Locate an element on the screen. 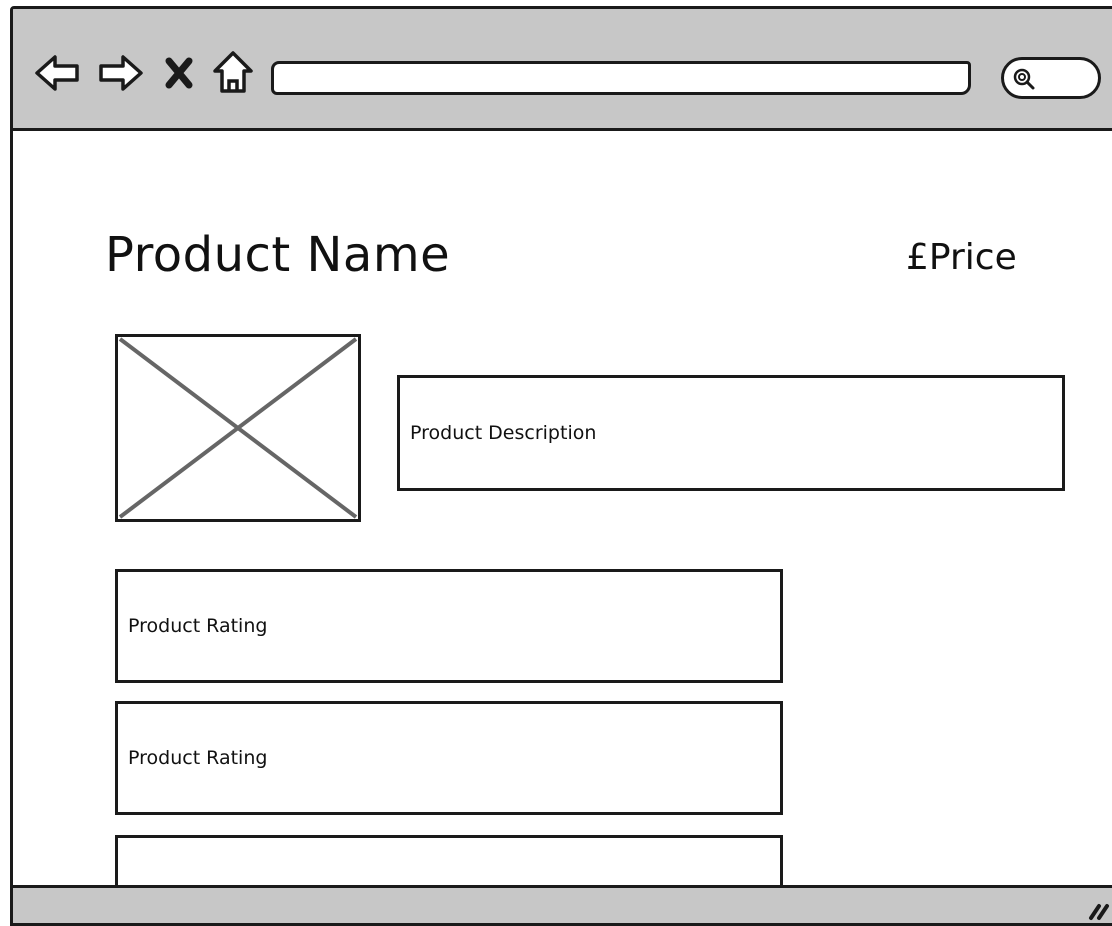 Image resolution: width=1112 pixels, height=926 pixels. stop-button is located at coordinates (179, 73).